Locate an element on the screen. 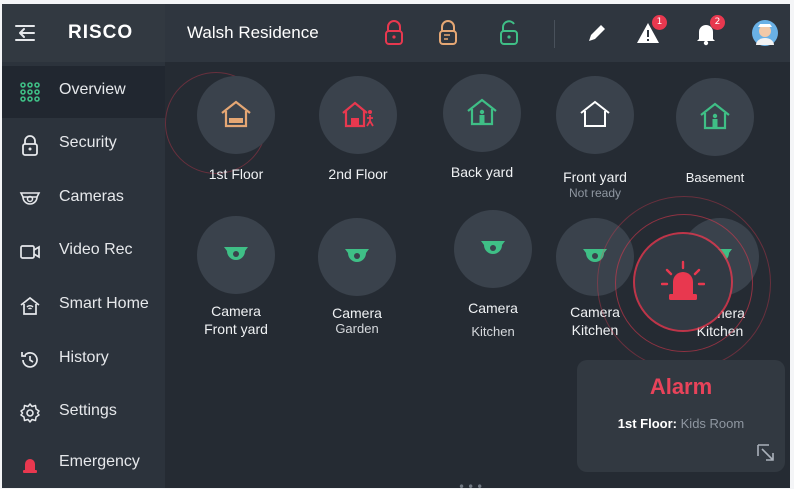 This screenshot has height=489, width=794. partition-tile: 1st Floor is located at coordinates (236, 136).